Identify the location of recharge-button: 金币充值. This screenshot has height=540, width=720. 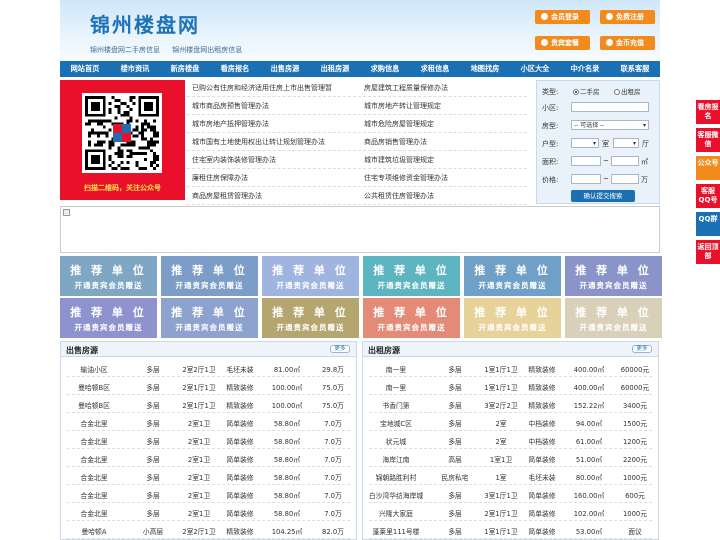
(627, 43).